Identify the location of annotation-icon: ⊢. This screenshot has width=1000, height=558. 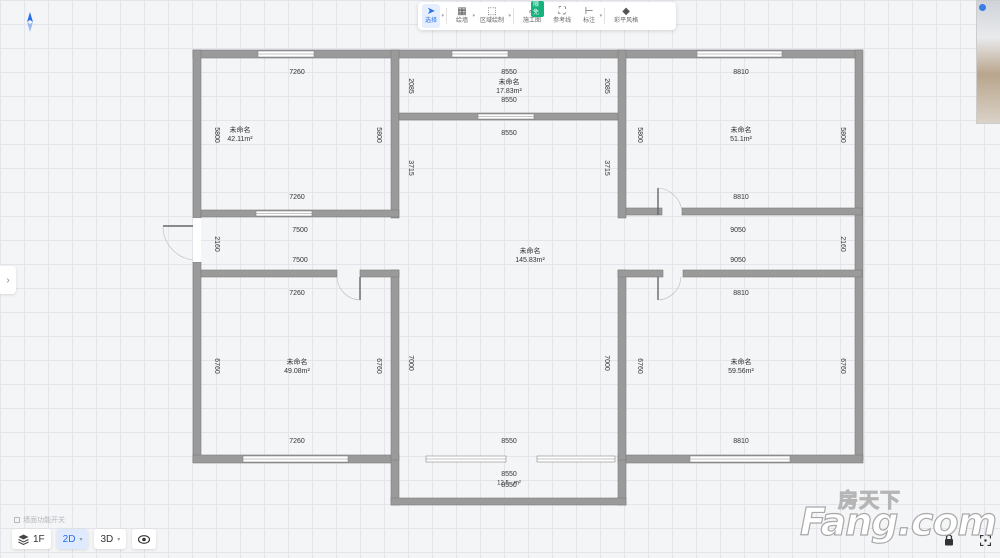
(589, 11).